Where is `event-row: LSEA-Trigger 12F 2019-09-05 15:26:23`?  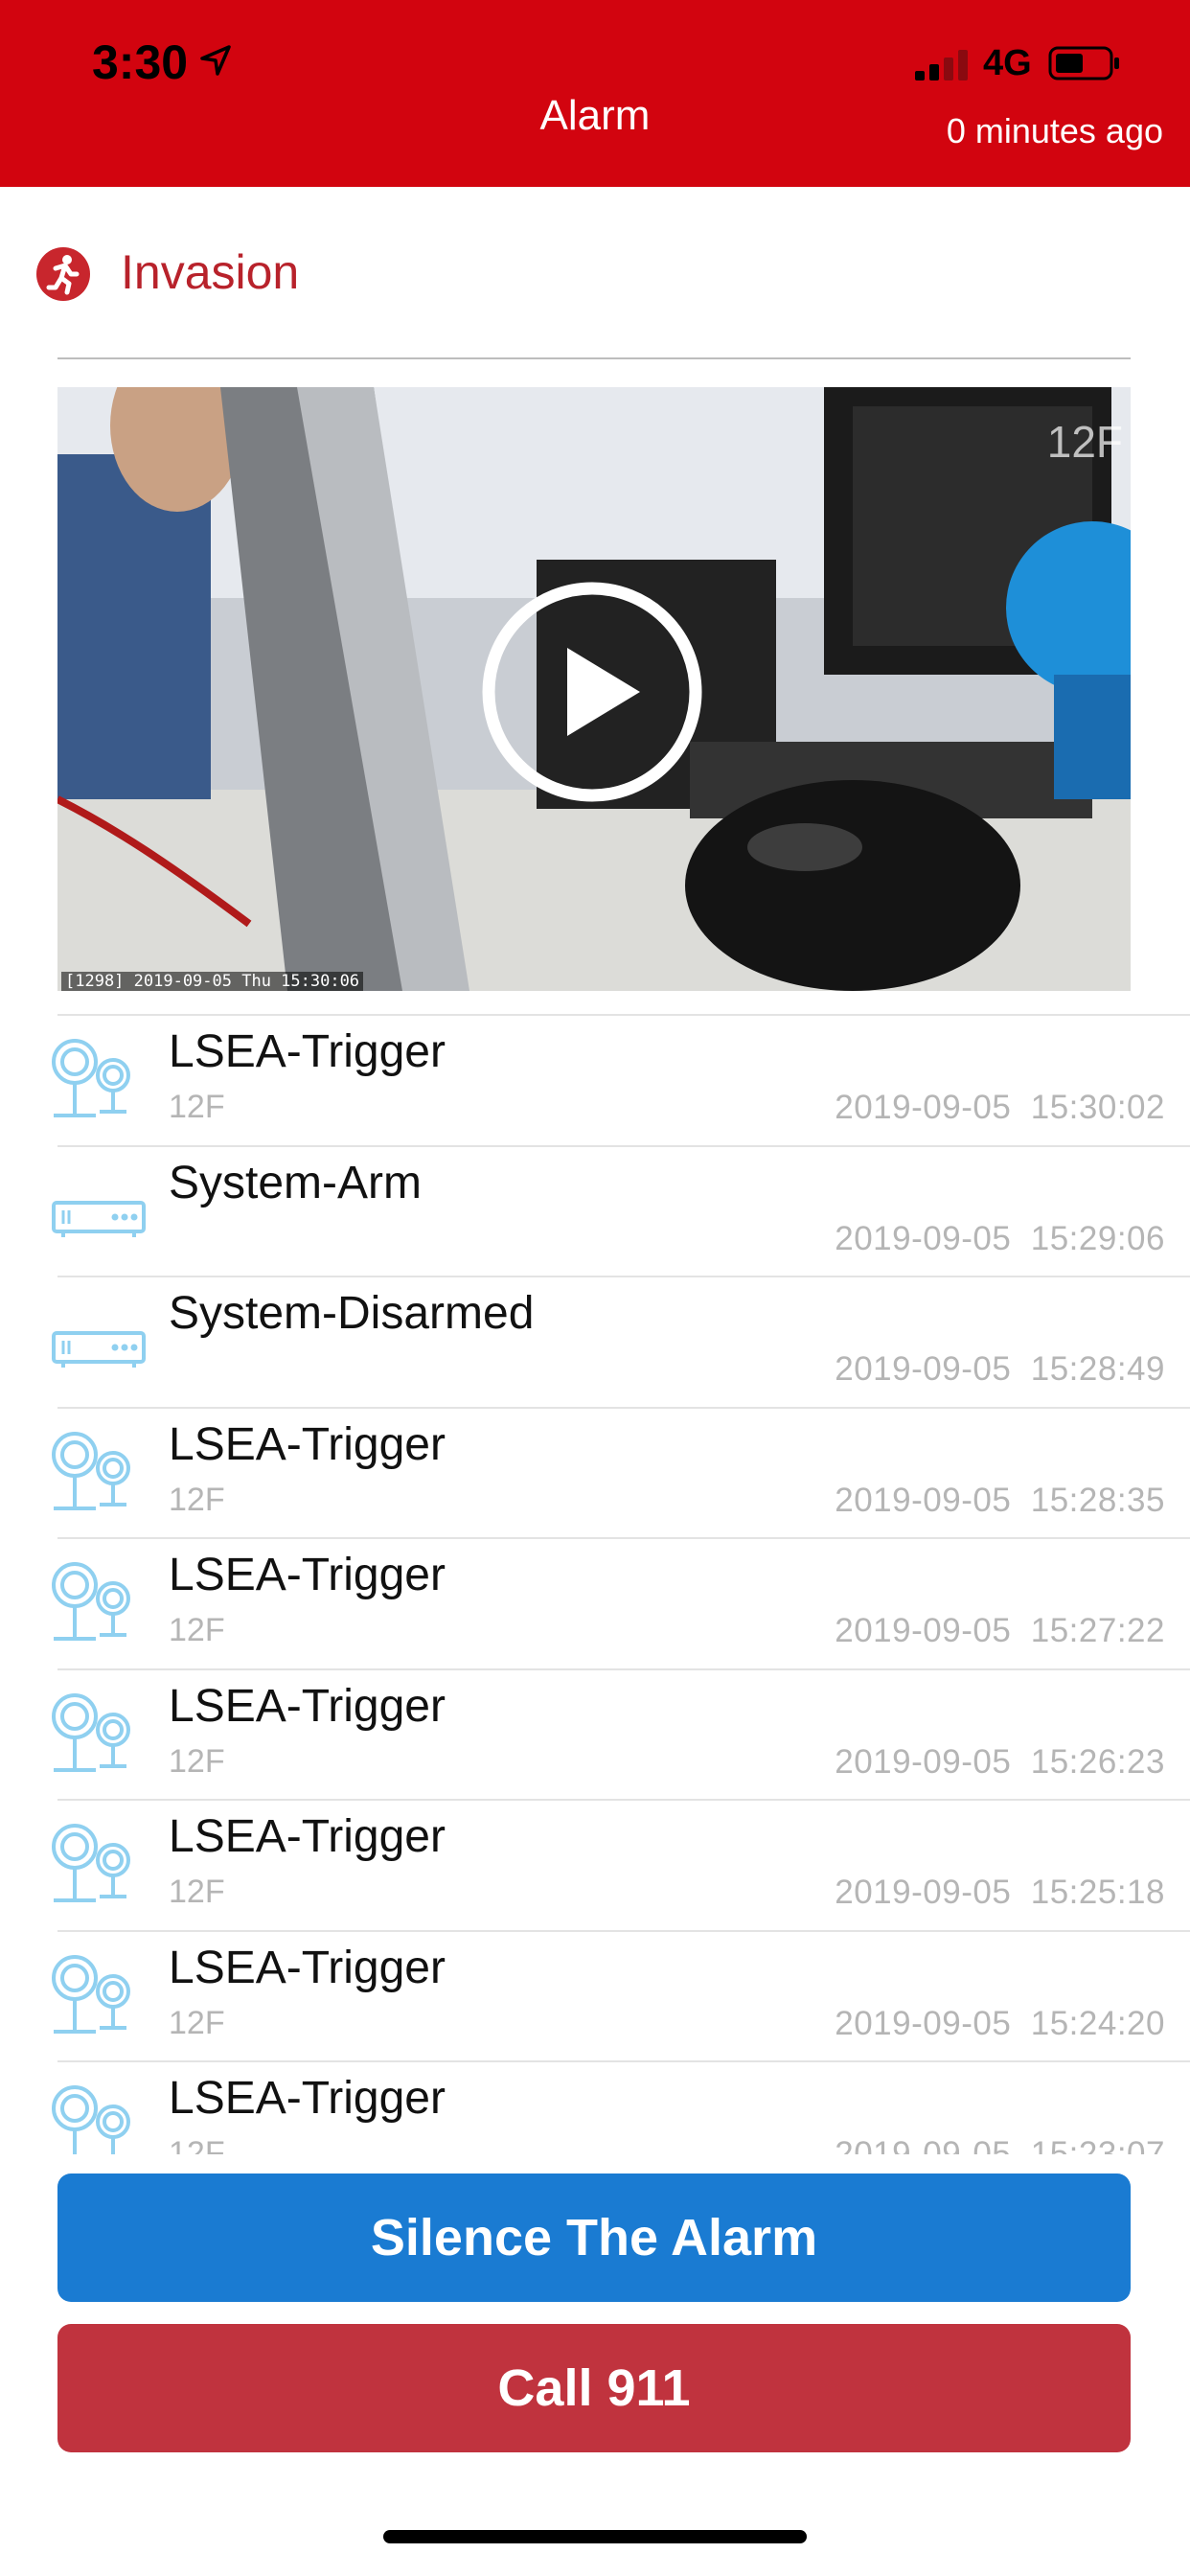 event-row: LSEA-Trigger 12F 2019-09-05 15:26:23 is located at coordinates (621, 1734).